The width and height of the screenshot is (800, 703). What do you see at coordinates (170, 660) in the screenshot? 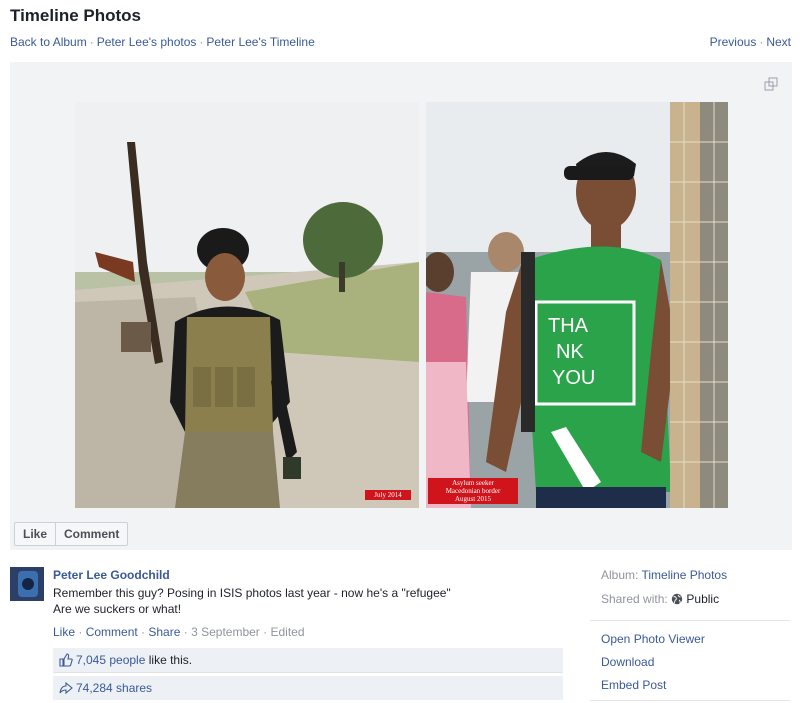
I see `likes-suffix: like this.` at bounding box center [170, 660].